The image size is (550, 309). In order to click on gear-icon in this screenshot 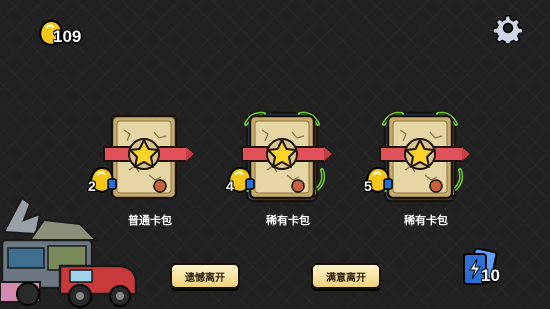, I will do `click(508, 31)`.